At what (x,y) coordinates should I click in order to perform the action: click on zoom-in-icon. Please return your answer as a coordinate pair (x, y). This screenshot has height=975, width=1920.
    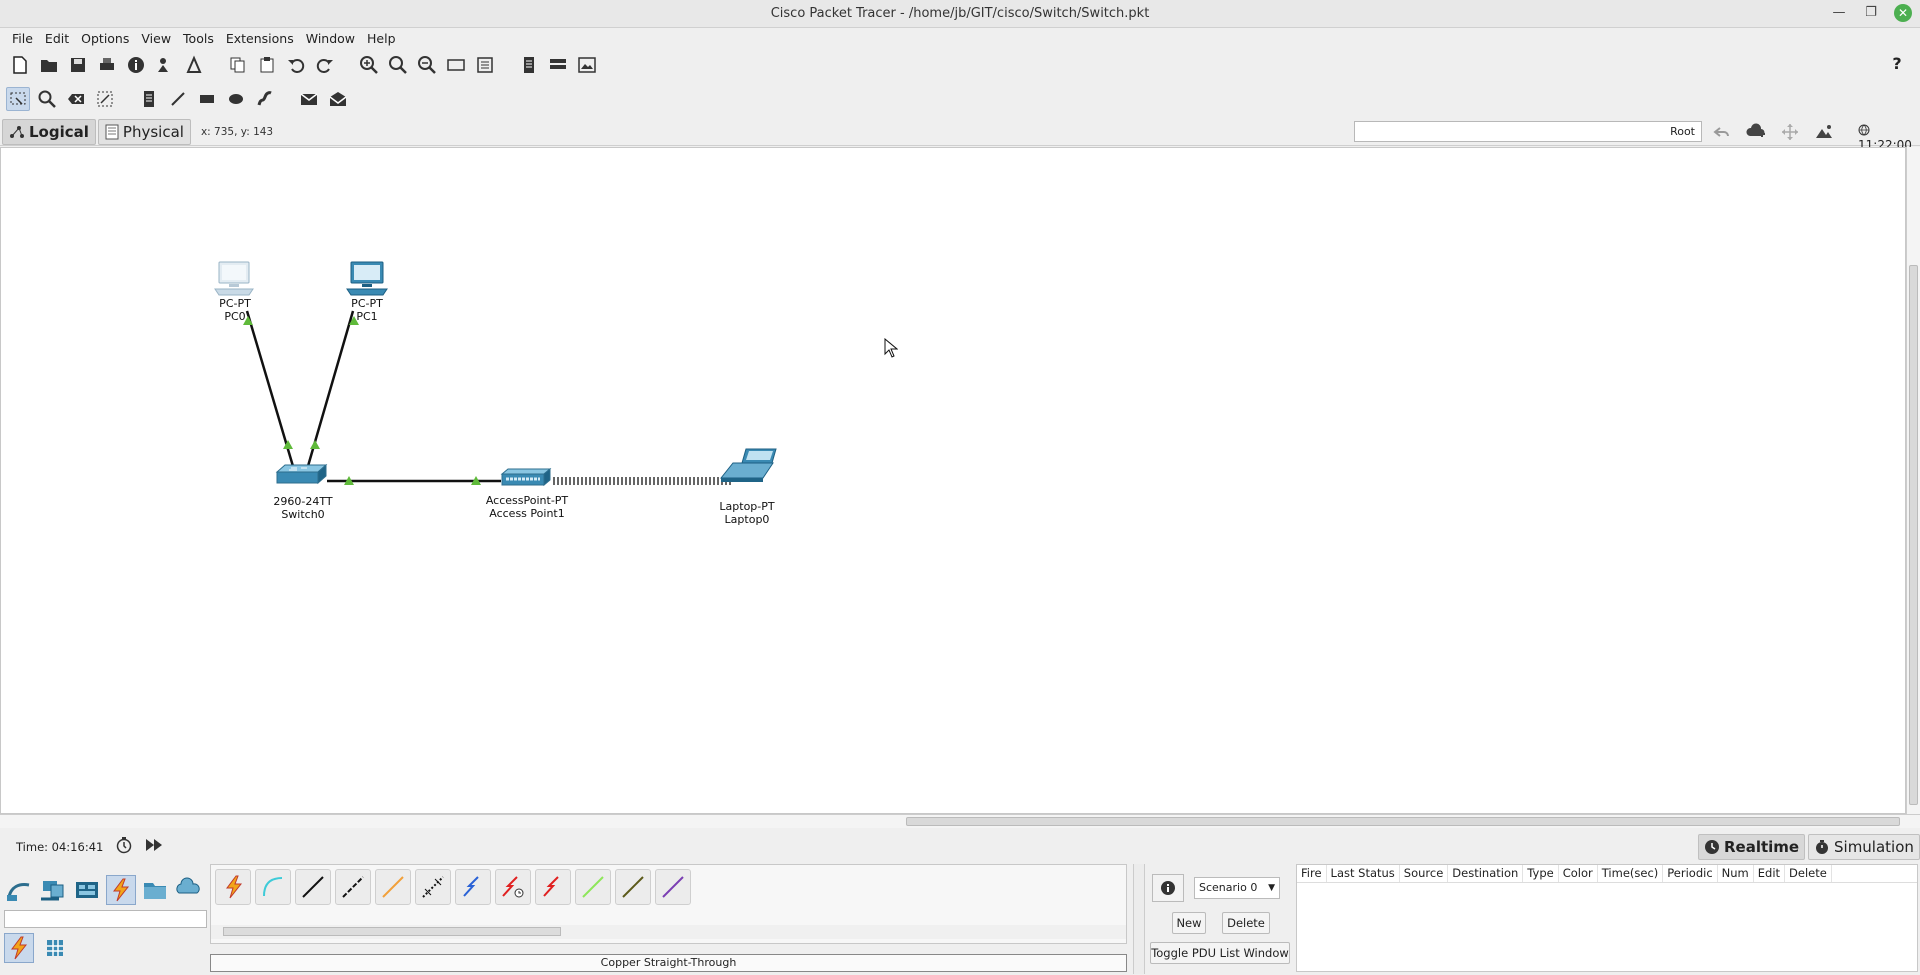
    Looking at the image, I should click on (369, 65).